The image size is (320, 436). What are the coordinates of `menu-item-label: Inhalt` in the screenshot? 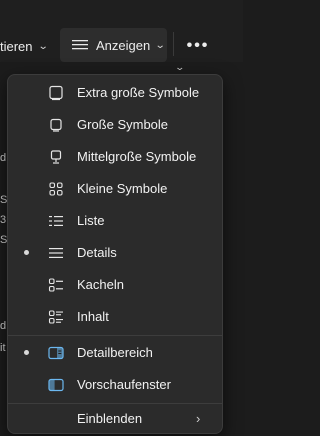 It's located at (93, 316).